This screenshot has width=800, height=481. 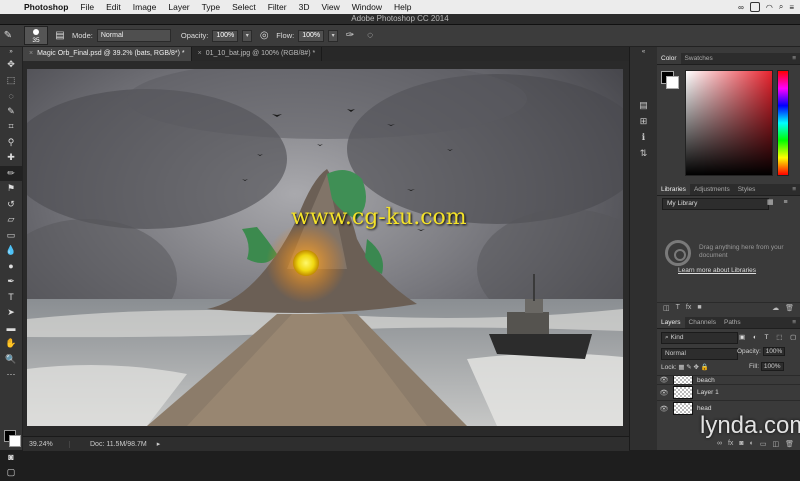 What do you see at coordinates (763, 445) in the screenshot?
I see `new-group-icon: ▭` at bounding box center [763, 445].